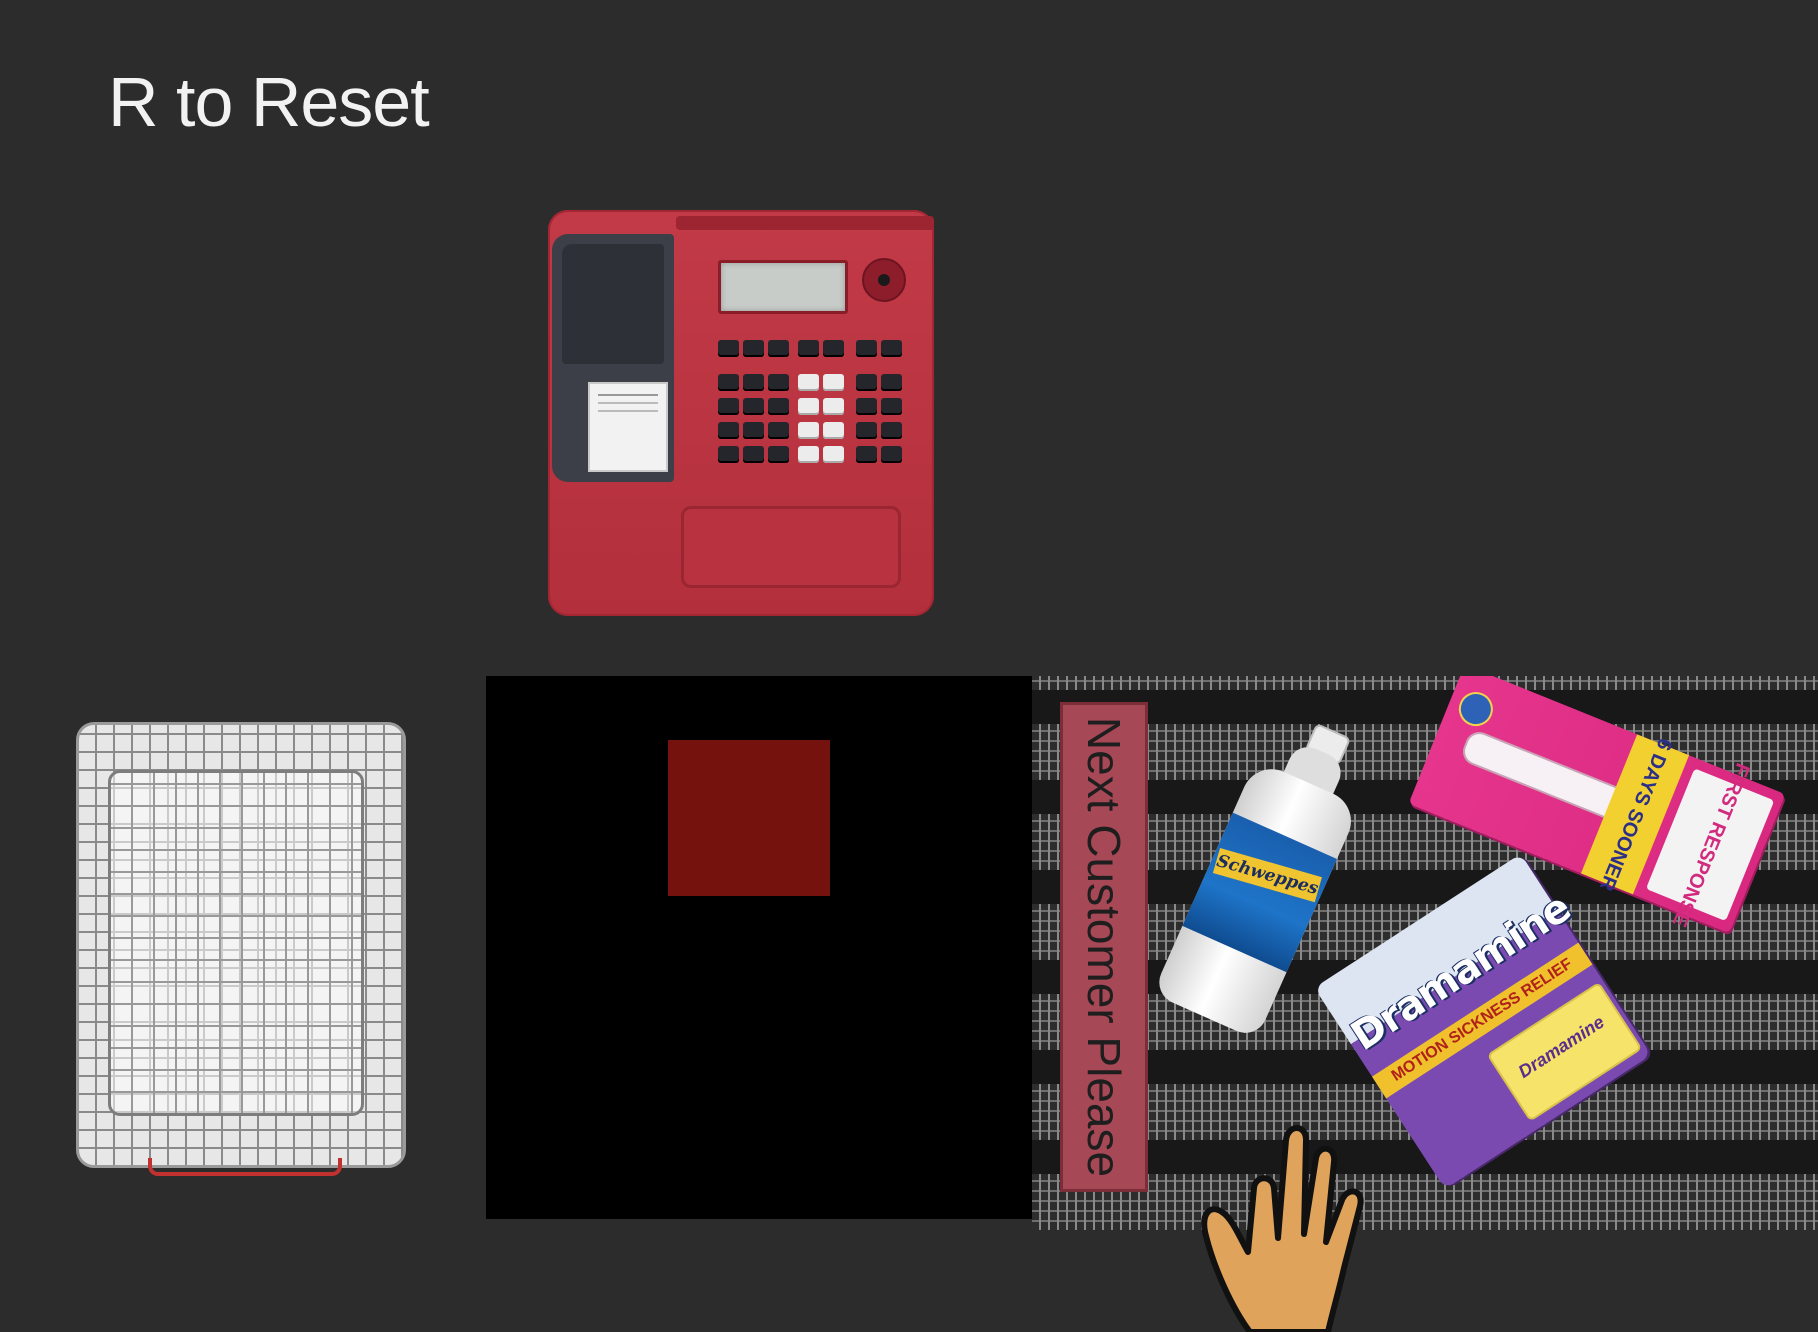 The width and height of the screenshot is (1818, 1332). What do you see at coordinates (1561, 1046) in the screenshot?
I see `dramamine-blister-text: Dramamine` at bounding box center [1561, 1046].